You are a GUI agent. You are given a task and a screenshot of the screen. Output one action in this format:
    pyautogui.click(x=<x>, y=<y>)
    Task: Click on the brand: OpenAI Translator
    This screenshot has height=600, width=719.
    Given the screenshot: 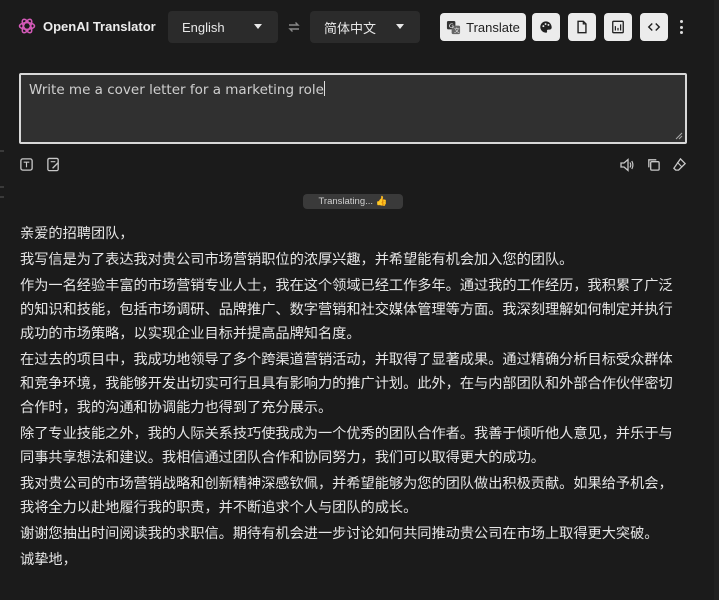 What is the action you would take?
    pyautogui.click(x=86, y=26)
    